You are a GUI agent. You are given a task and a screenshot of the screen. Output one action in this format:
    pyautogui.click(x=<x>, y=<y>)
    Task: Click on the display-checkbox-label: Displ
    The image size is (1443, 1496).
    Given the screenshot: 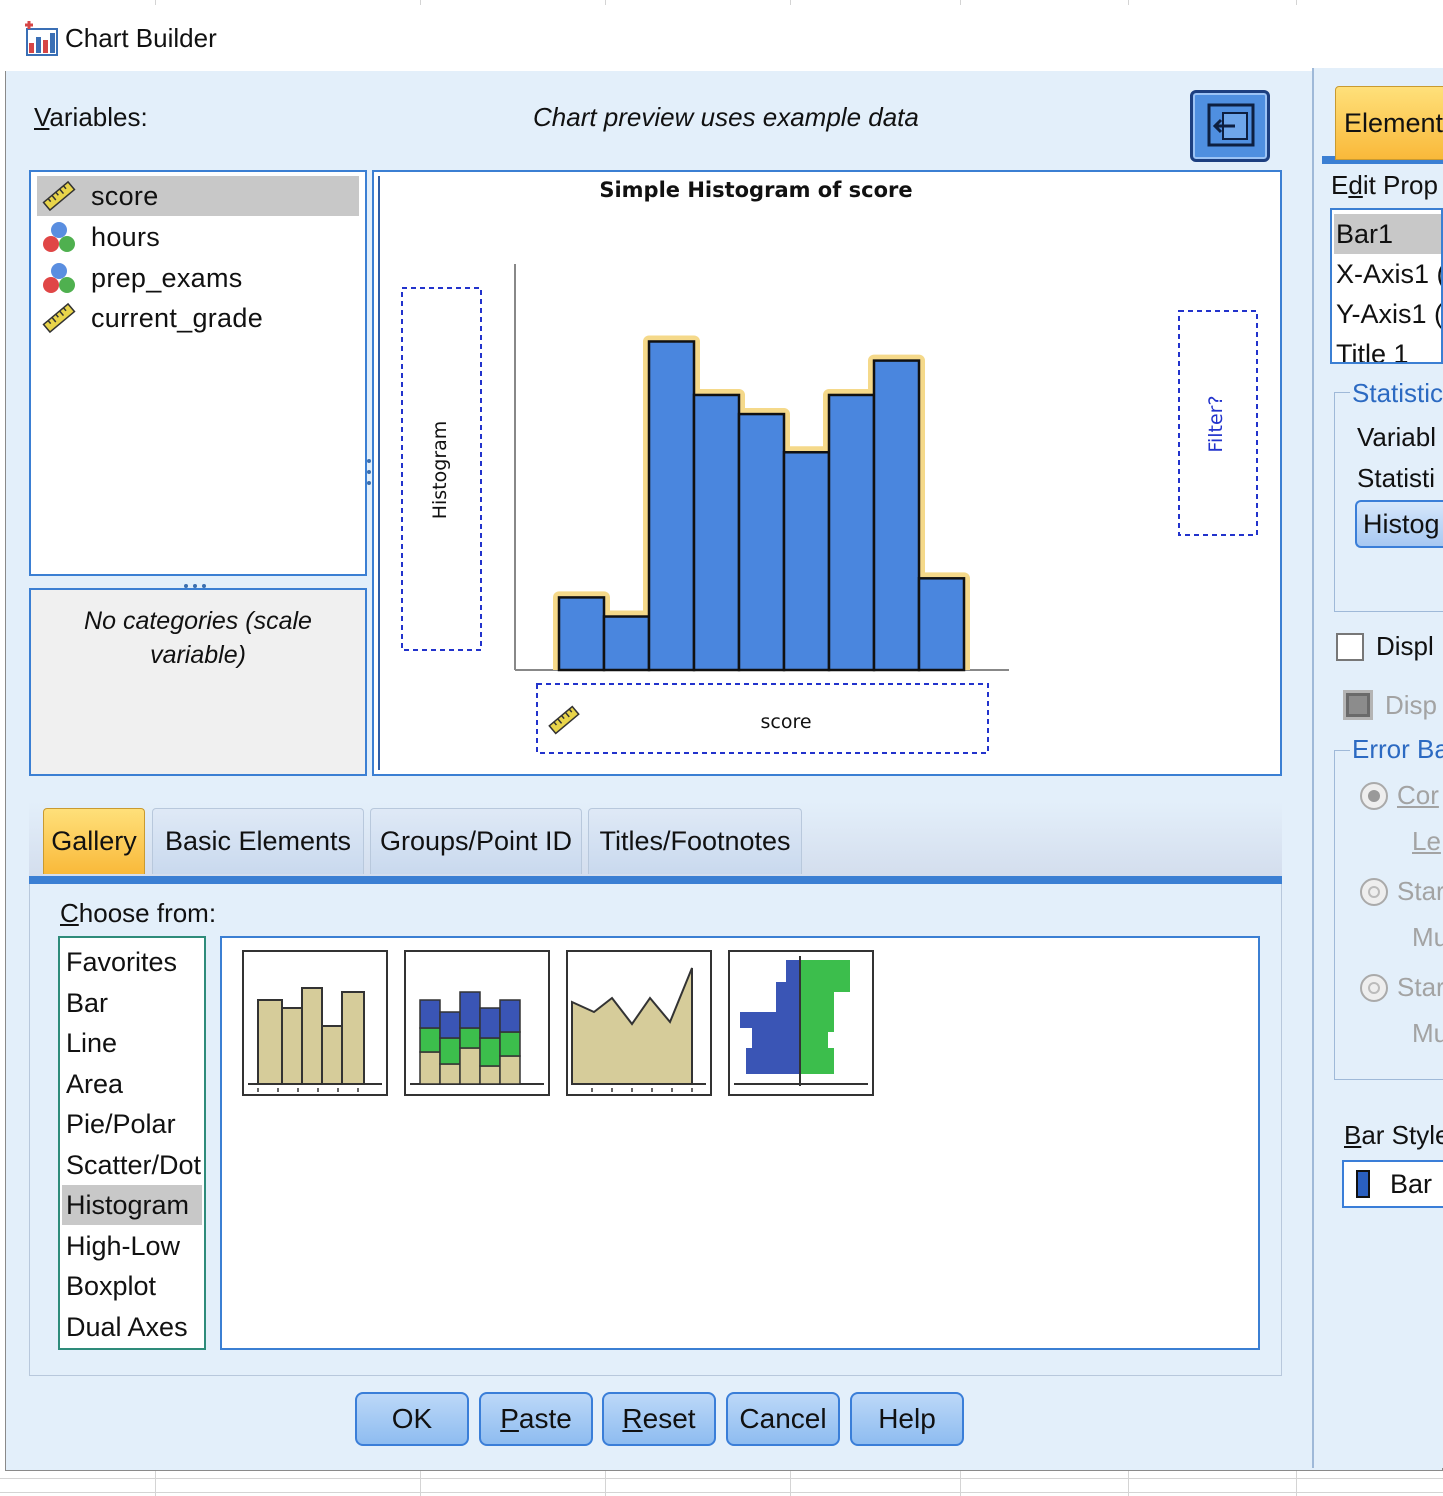 What is the action you would take?
    pyautogui.click(x=1405, y=646)
    